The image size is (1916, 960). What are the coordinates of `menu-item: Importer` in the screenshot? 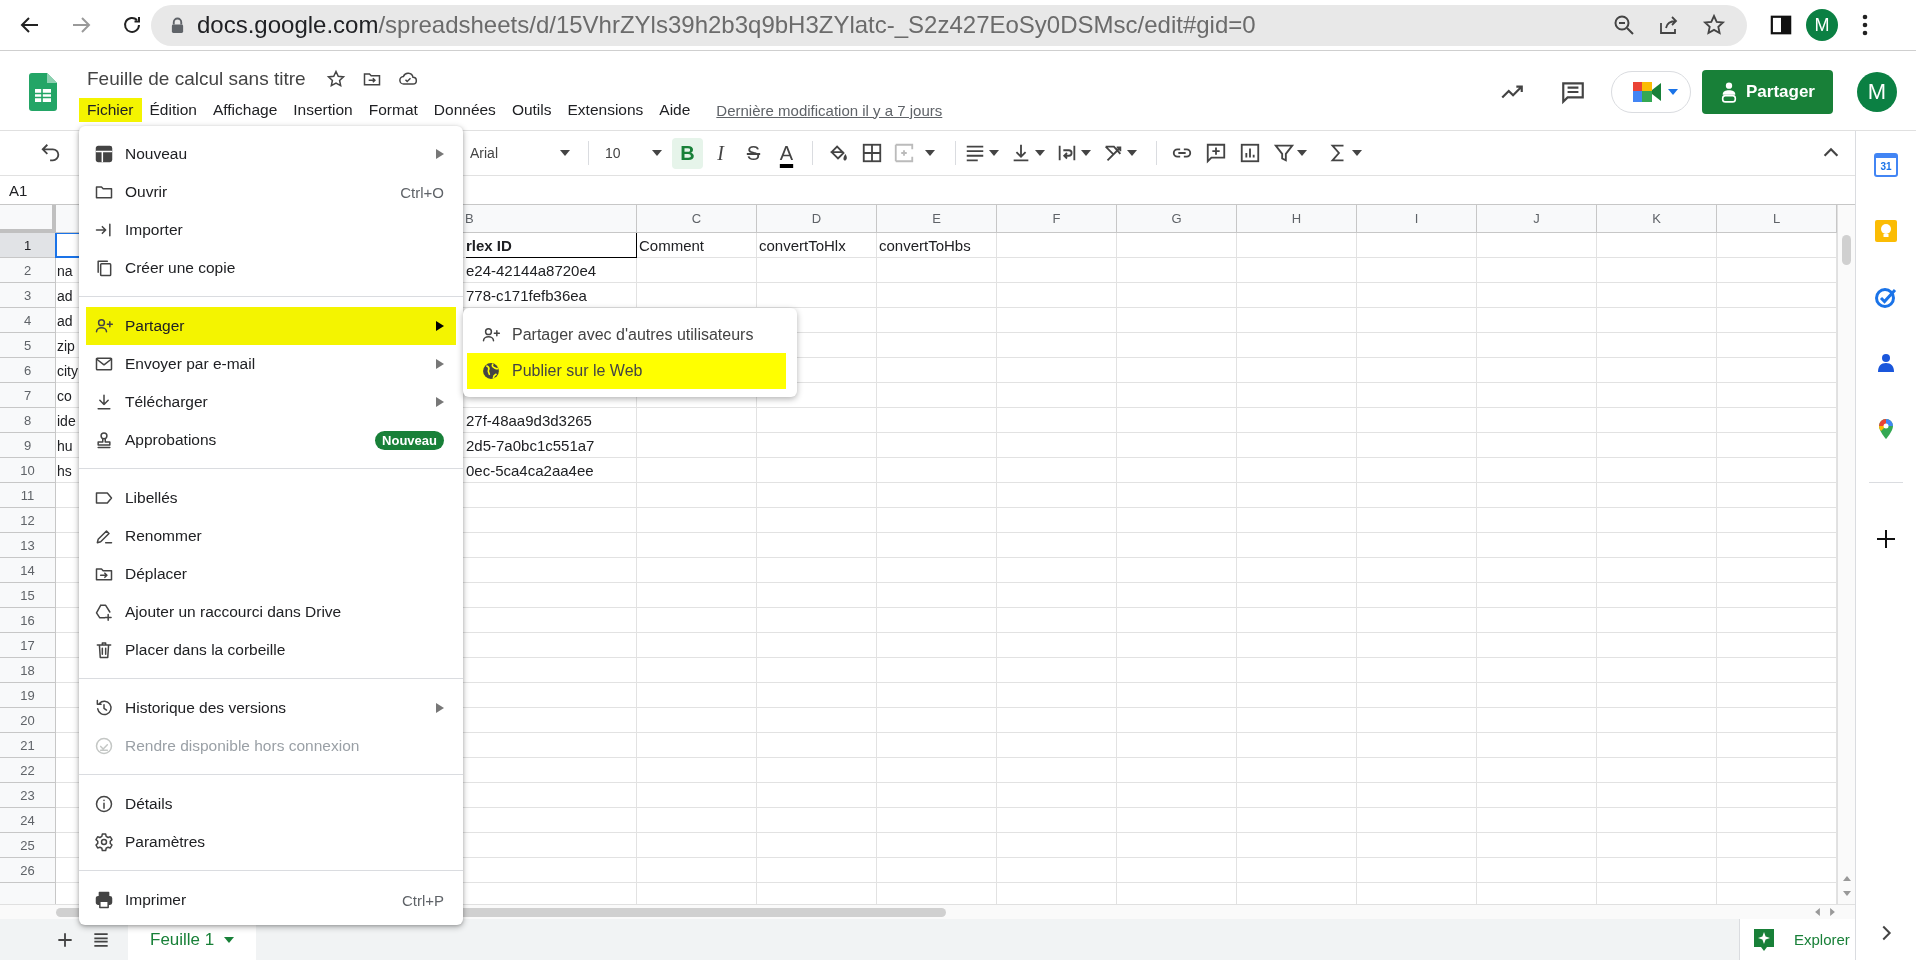 It's located at (271, 230).